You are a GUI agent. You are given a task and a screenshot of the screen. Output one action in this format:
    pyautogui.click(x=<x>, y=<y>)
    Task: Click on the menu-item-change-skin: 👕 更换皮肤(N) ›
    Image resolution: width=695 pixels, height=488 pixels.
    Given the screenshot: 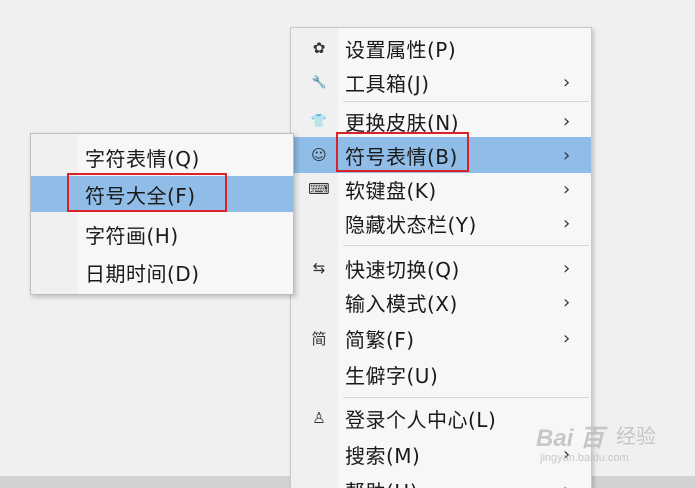 What is the action you would take?
    pyautogui.click(x=441, y=121)
    